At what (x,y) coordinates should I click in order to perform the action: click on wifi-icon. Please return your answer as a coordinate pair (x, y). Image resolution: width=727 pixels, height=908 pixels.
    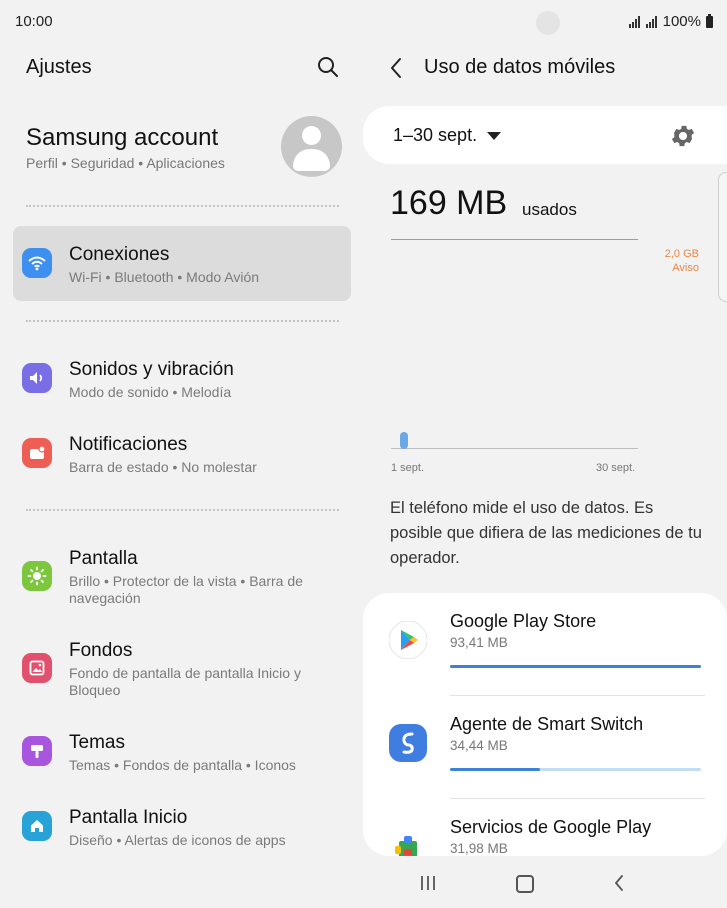
    Looking at the image, I should click on (37, 263).